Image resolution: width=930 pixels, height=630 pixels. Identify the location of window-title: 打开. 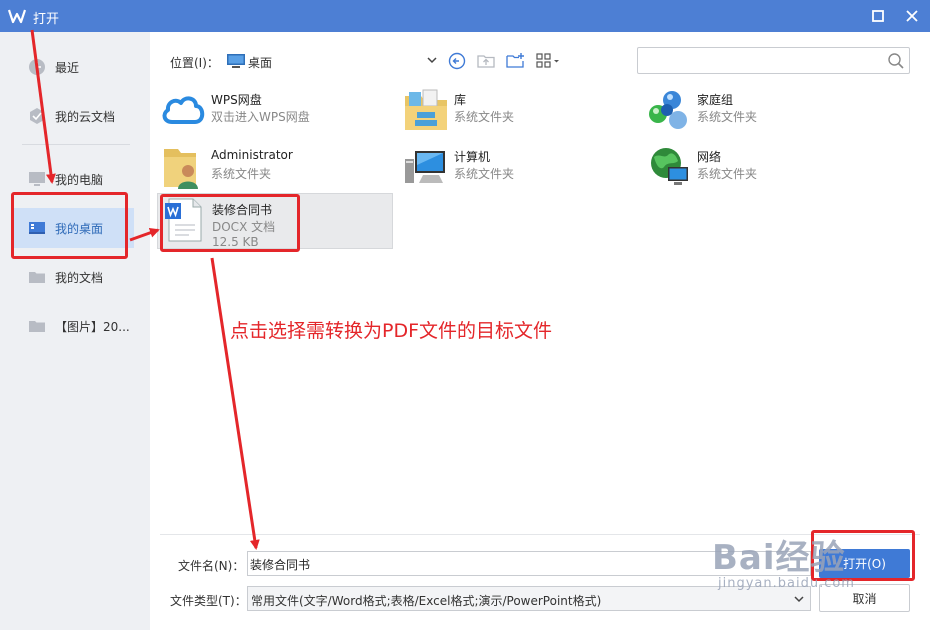
(46, 19).